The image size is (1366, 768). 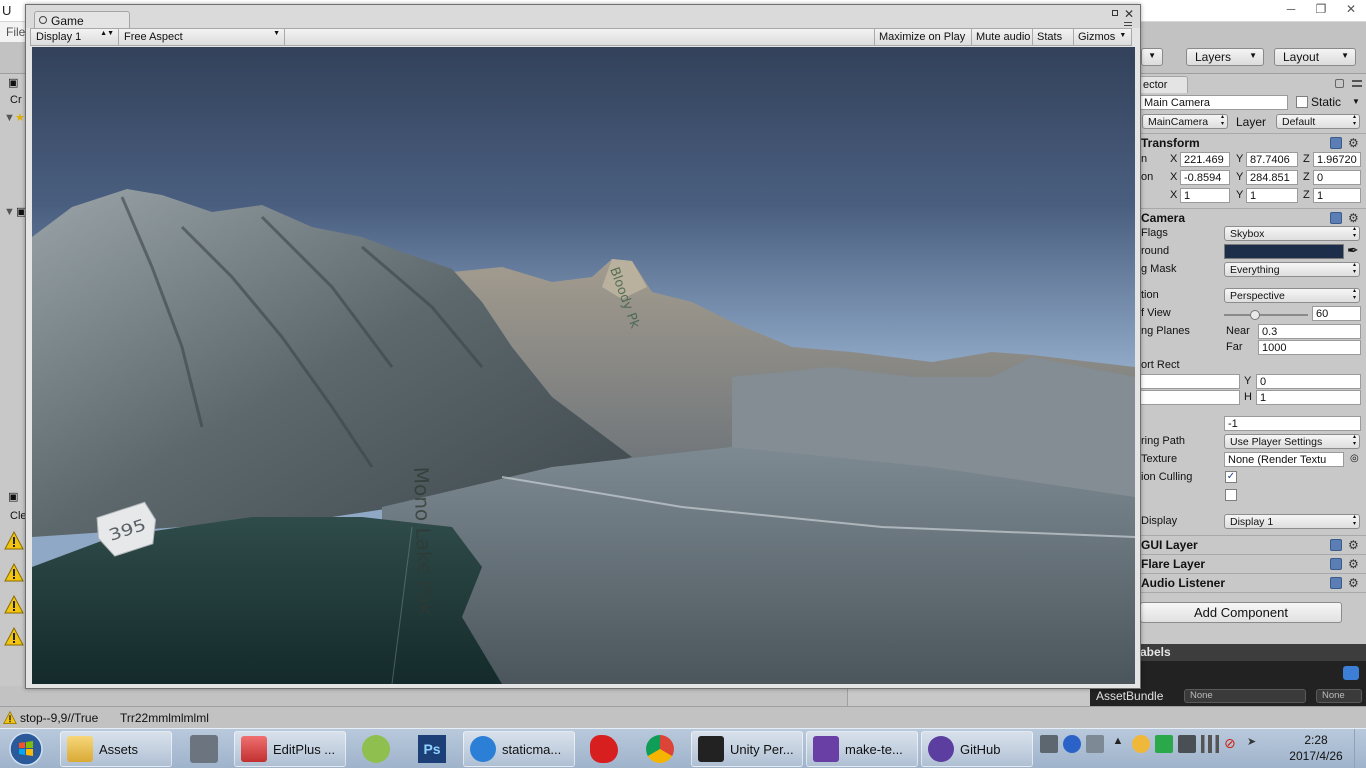 What do you see at coordinates (1272, 177) in the screenshot?
I see `rotation-y-field: 284.851` at bounding box center [1272, 177].